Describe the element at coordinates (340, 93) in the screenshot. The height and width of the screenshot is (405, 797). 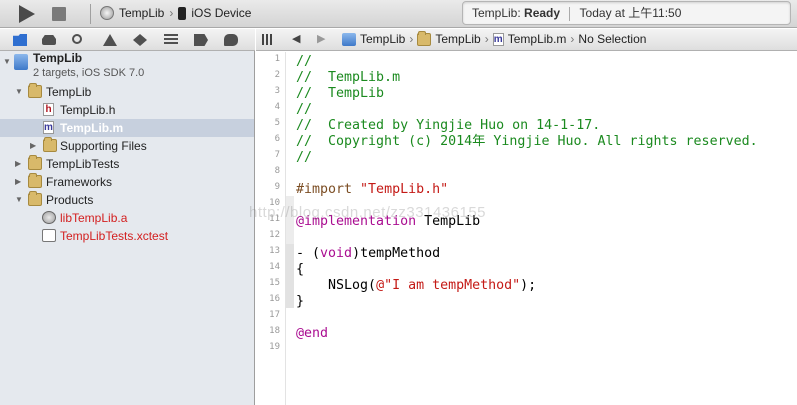
I see `code-line: // TempLib` at that location.